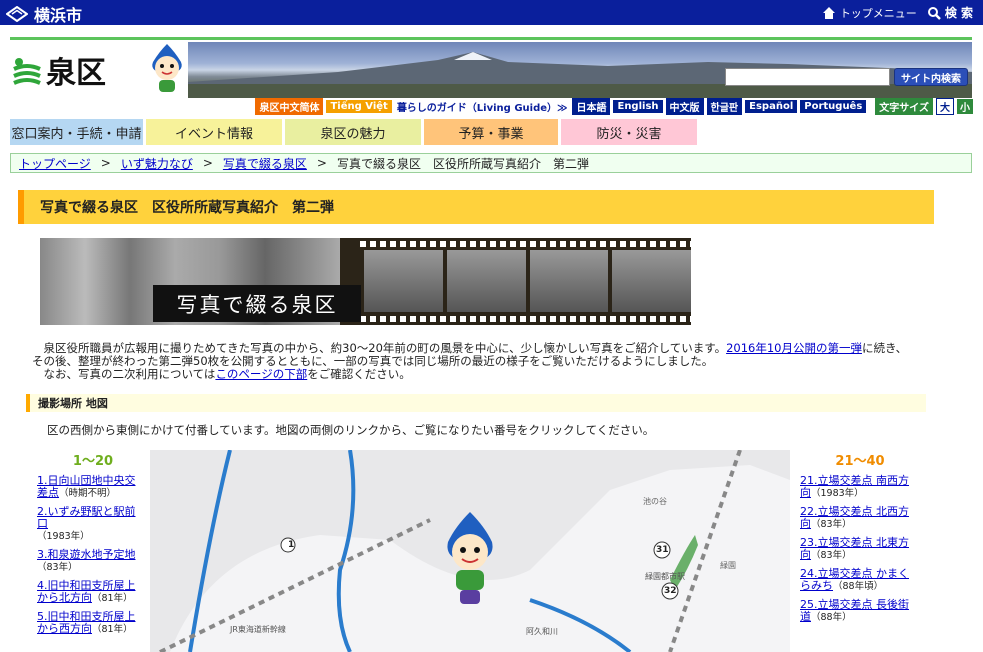 This screenshot has width=983, height=652. Describe the element at coordinates (854, 518) in the screenshot. I see `list-item: 22.立場交差点 北西方 向（83年）` at that location.